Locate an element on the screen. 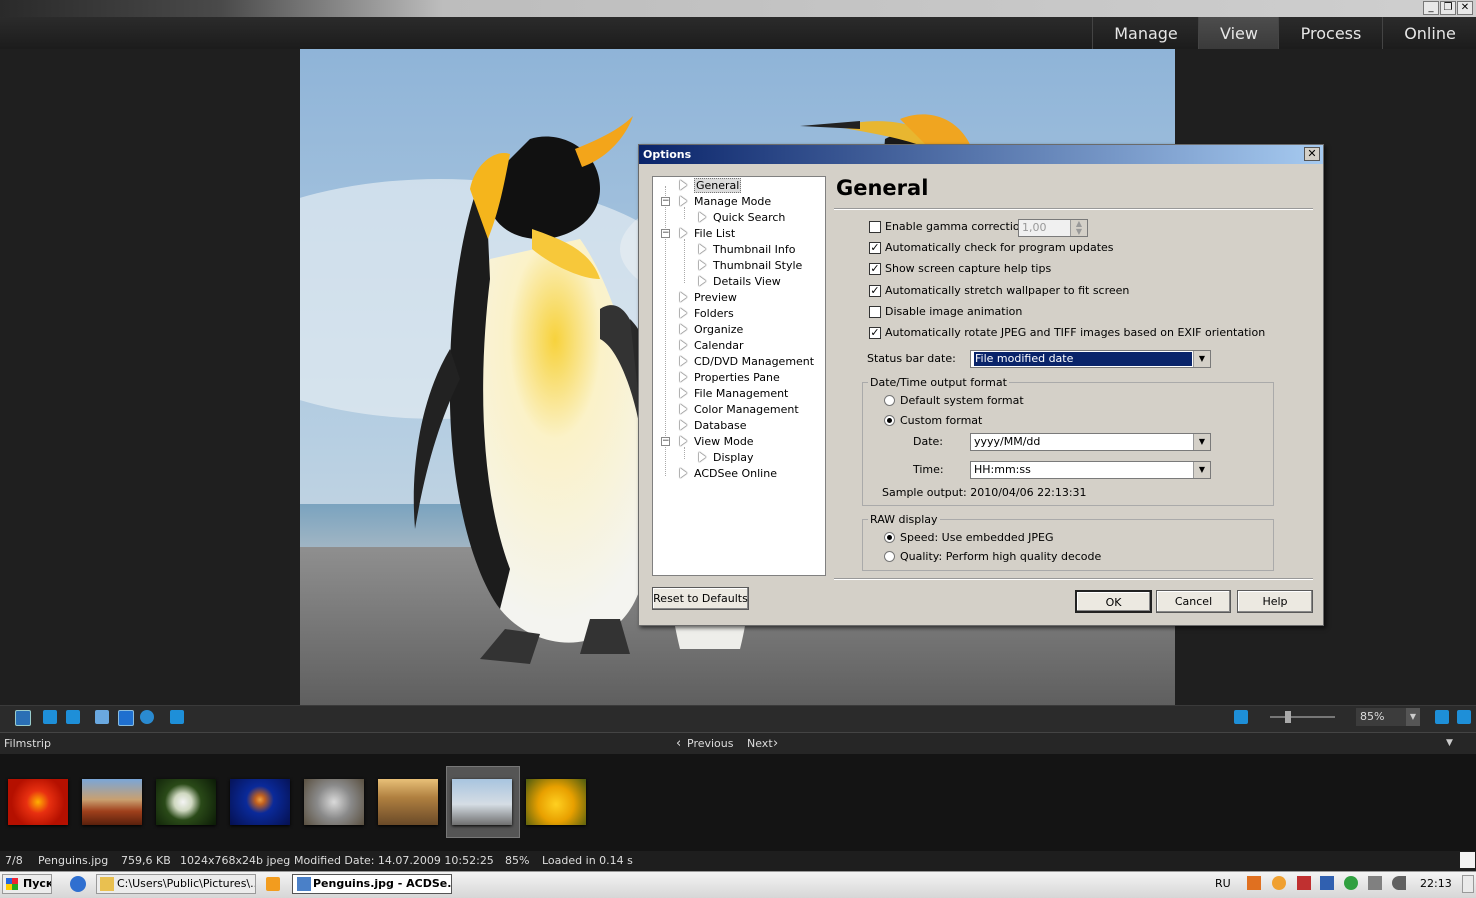 The image size is (1476, 898). tree-item-file-list: File List is located at coordinates (707, 233).